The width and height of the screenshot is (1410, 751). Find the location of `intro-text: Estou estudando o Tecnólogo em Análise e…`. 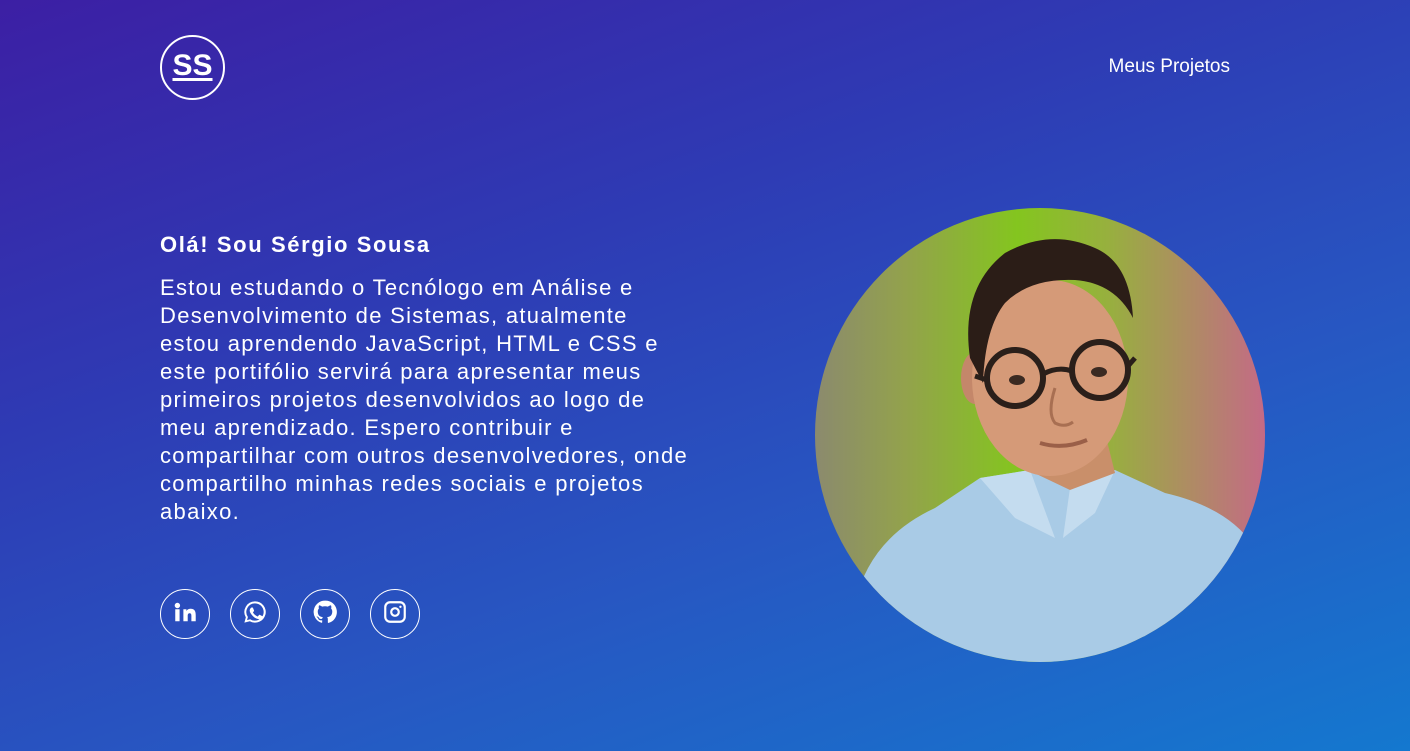

intro-text: Estou estudando o Tecnólogo em Análise e… is located at coordinates (424, 399).